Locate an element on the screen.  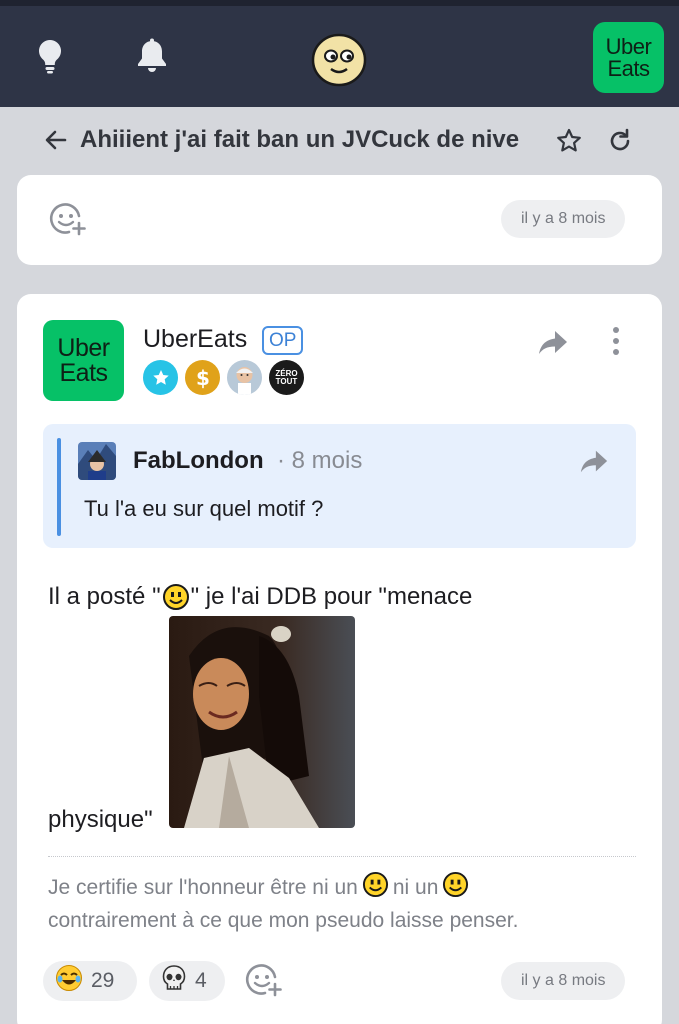
brand-logo-line1: Uber is located at coordinates (628, 46).